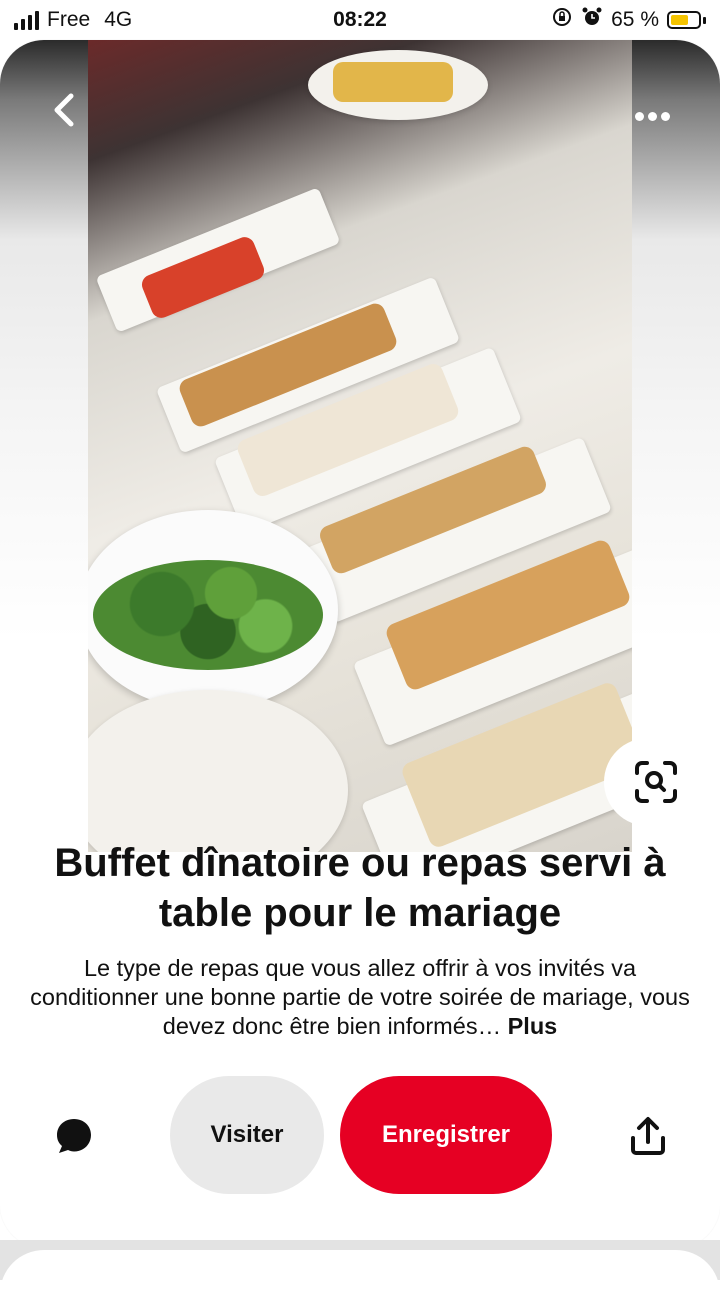 This screenshot has height=1310, width=720. What do you see at coordinates (26, 20) in the screenshot?
I see `signal-icon` at bounding box center [26, 20].